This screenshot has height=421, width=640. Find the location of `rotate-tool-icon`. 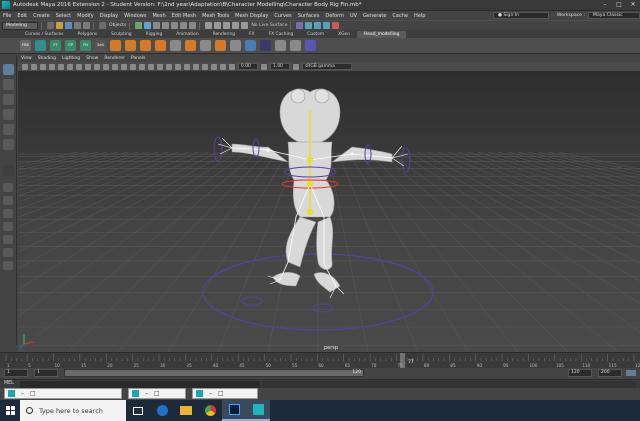

rotate-tool-icon is located at coordinates (8, 129).